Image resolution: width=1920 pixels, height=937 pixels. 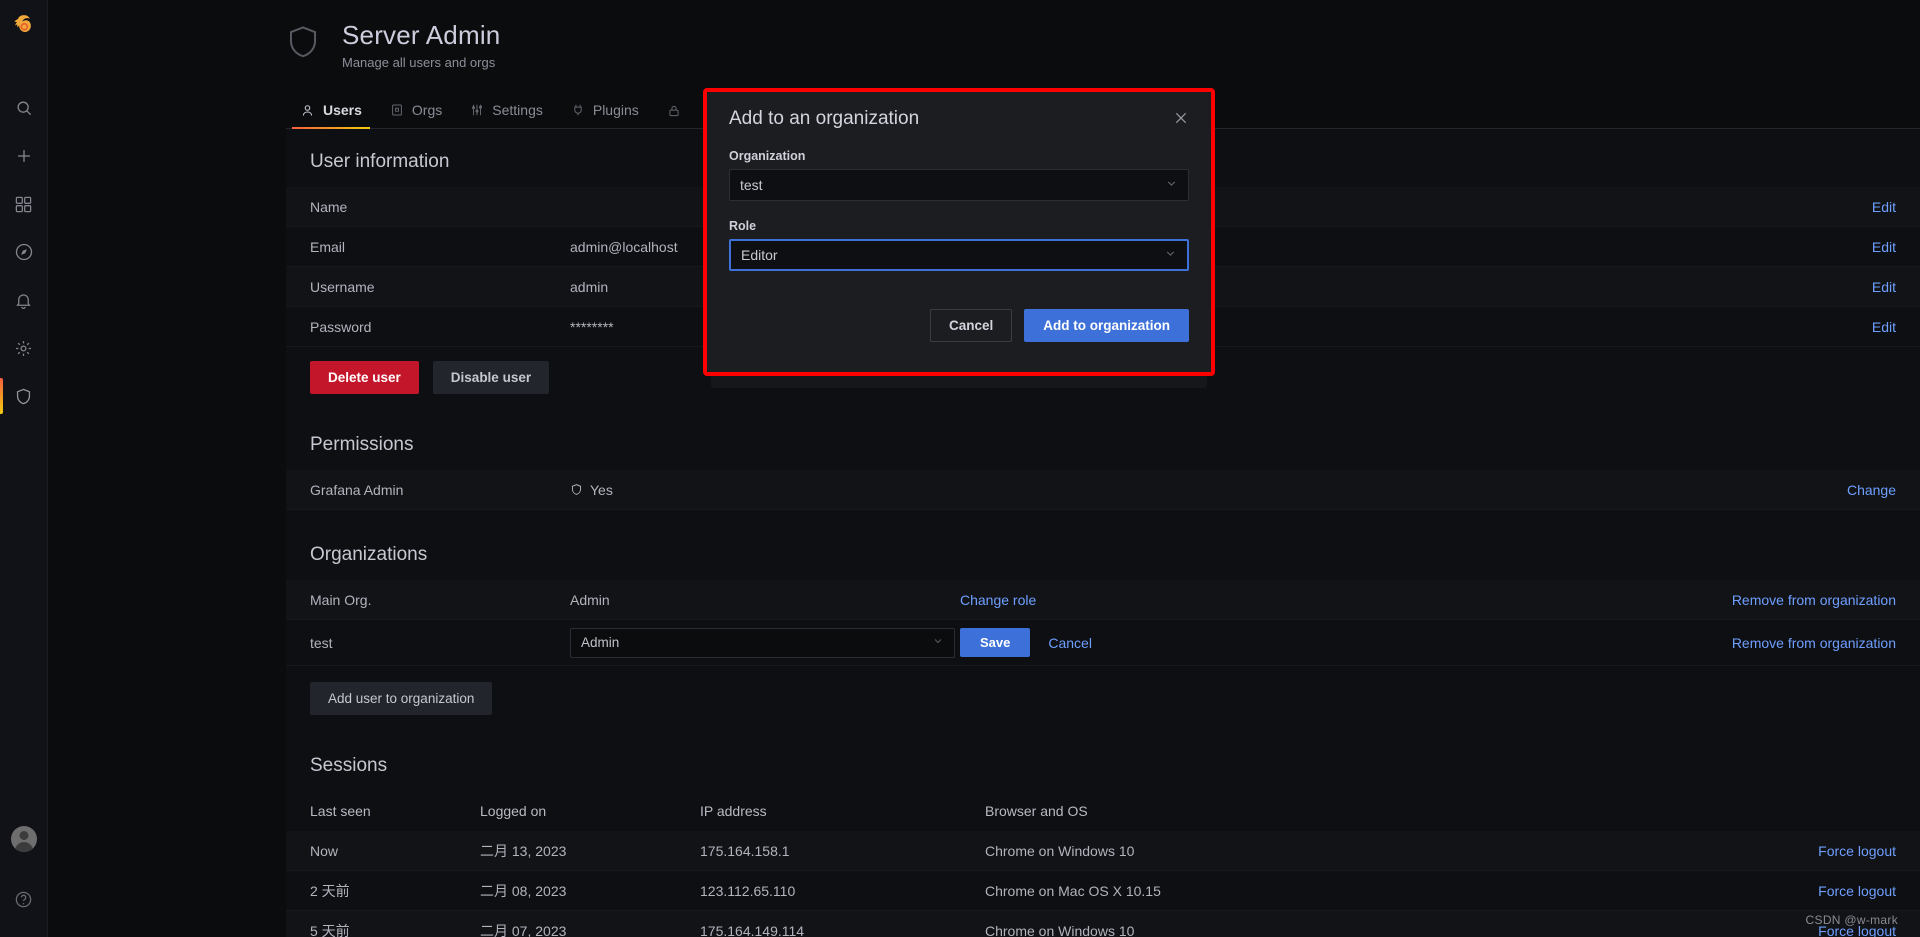 I want to click on change-role-link: Change role, so click(x=998, y=600).